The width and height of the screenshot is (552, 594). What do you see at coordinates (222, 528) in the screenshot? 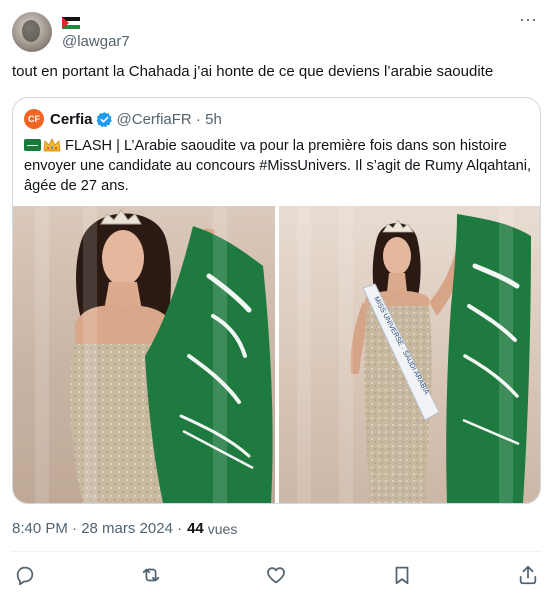
I see `views-label: vues` at bounding box center [222, 528].